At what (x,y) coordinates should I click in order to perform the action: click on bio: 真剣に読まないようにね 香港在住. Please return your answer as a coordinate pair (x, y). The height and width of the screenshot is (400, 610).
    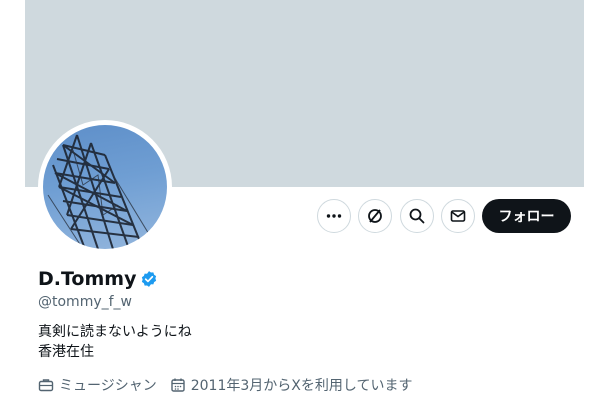
    Looking at the image, I should click on (115, 342).